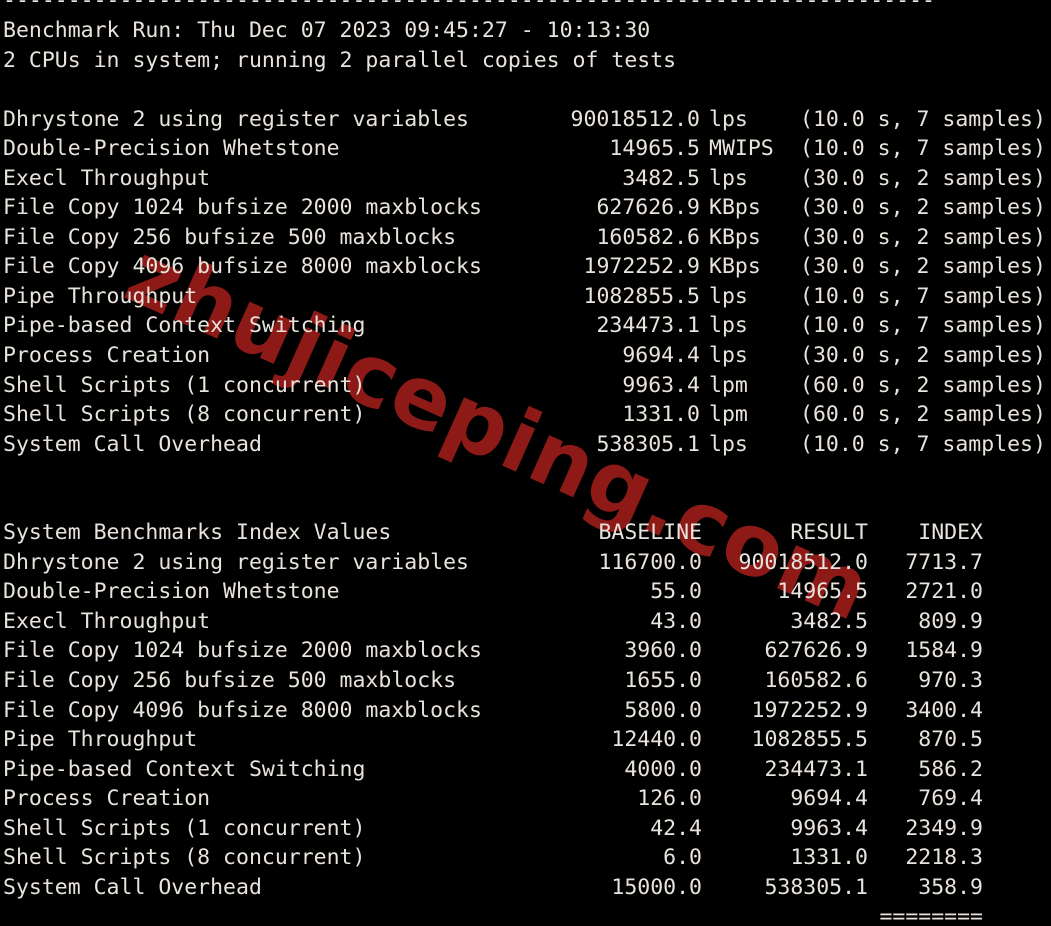 This screenshot has height=926, width=1051. What do you see at coordinates (816, 681) in the screenshot?
I see `index-row-result: 160582.6` at bounding box center [816, 681].